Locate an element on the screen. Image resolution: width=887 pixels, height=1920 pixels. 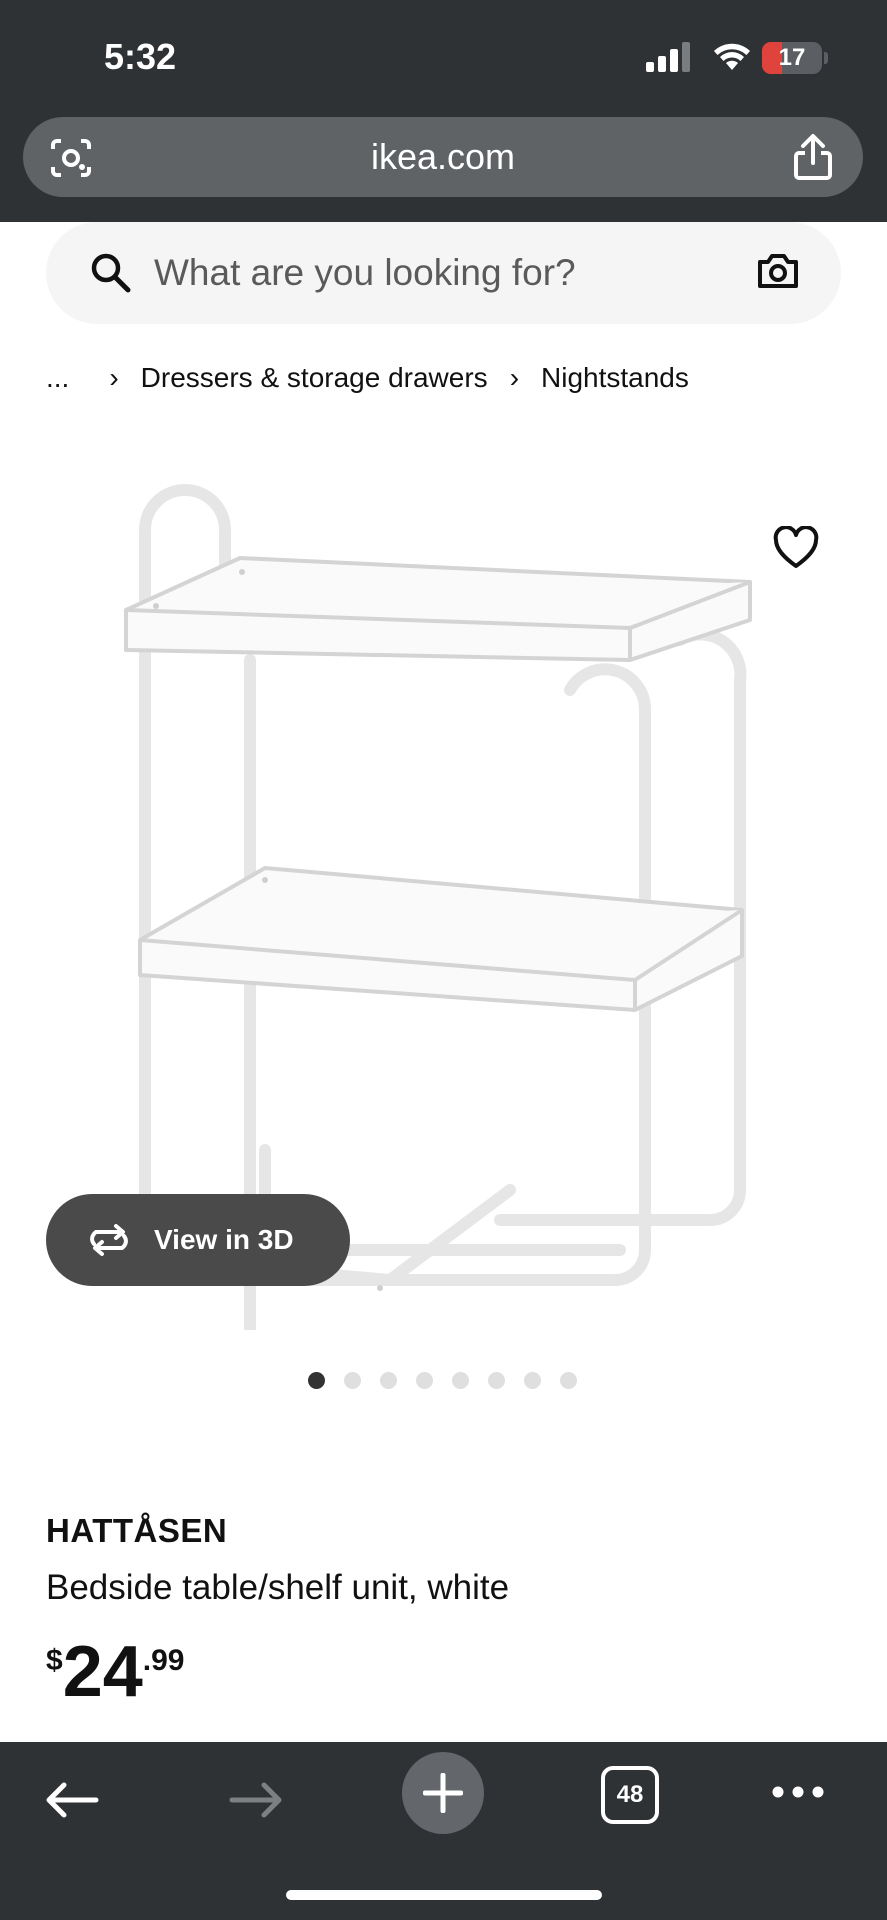
image-carousel-dots is located at coordinates (442, 1380).